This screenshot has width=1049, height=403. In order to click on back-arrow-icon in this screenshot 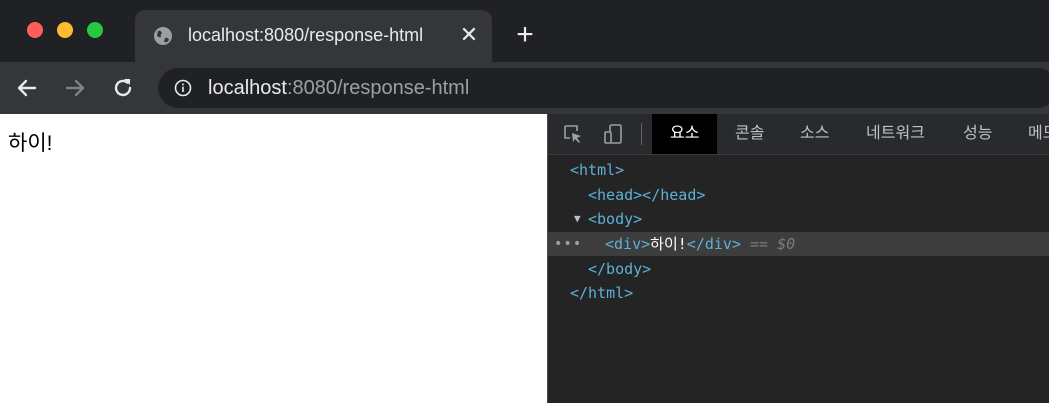, I will do `click(27, 88)`.